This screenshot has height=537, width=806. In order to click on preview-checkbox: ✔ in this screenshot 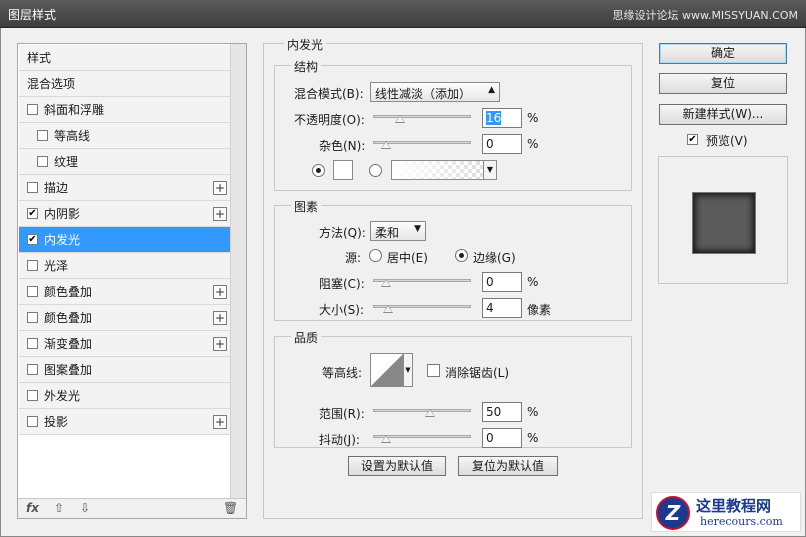, I will do `click(692, 139)`.